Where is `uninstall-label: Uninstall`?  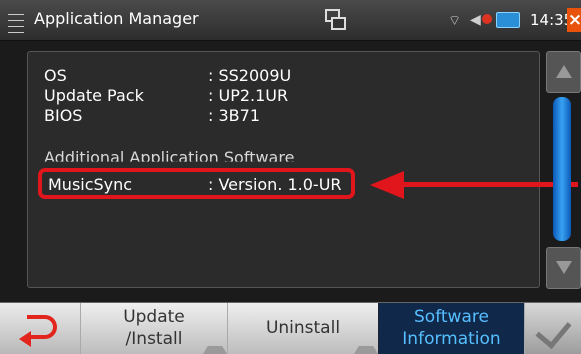 uninstall-label: Uninstall is located at coordinates (303, 328).